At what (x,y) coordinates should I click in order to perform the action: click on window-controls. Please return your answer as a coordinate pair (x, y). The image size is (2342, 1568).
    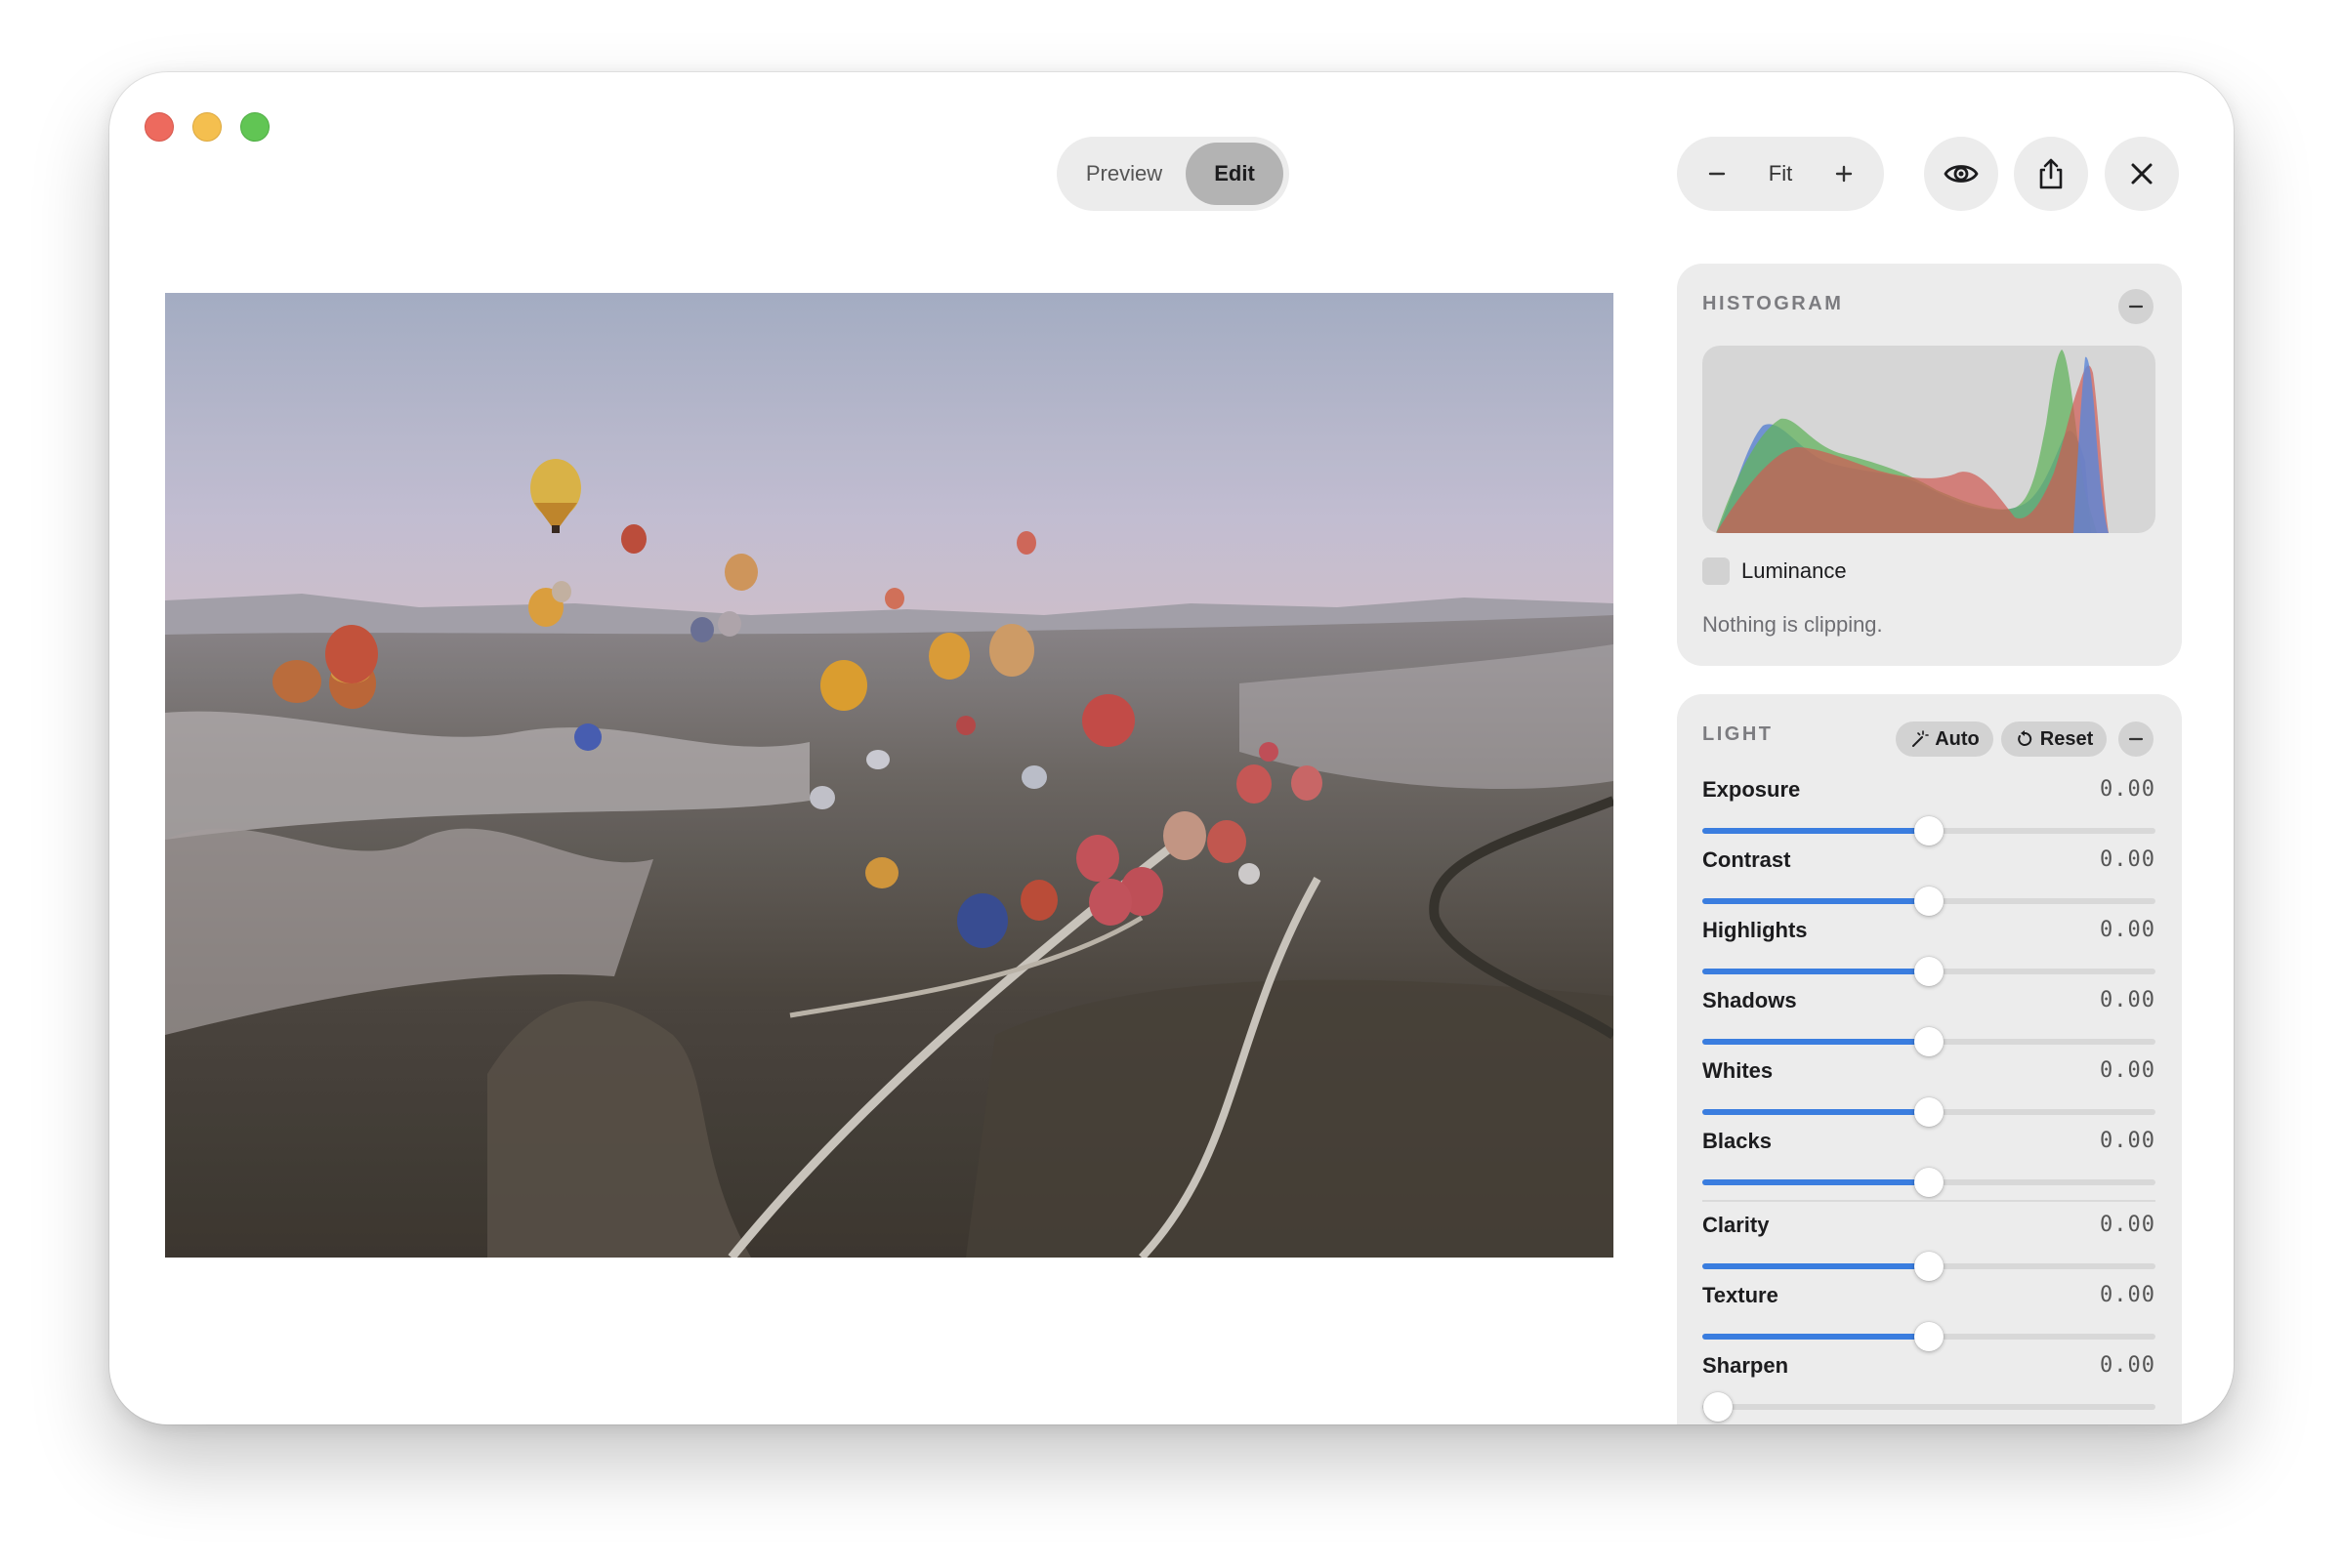
    Looking at the image, I should click on (208, 127).